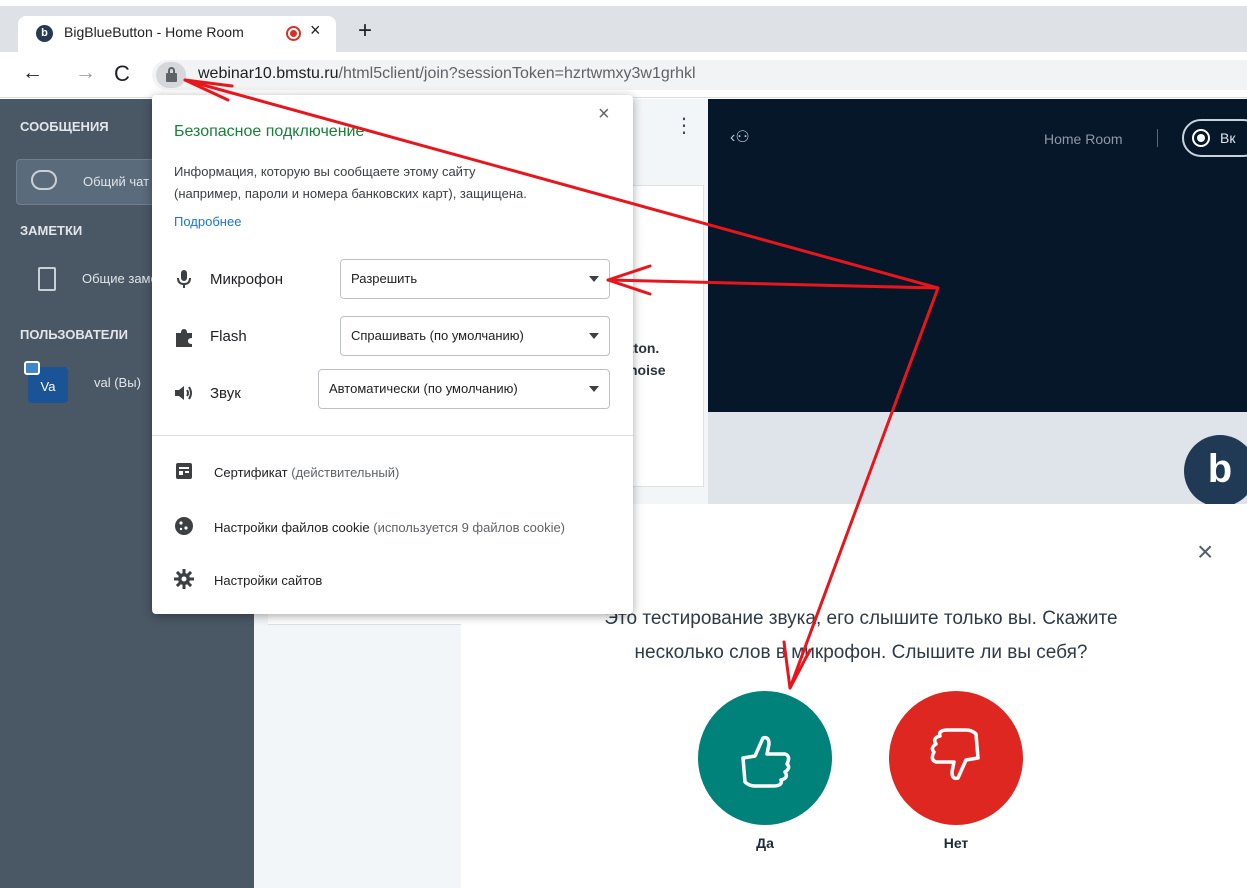  I want to click on record-label: Вк, so click(1228, 138).